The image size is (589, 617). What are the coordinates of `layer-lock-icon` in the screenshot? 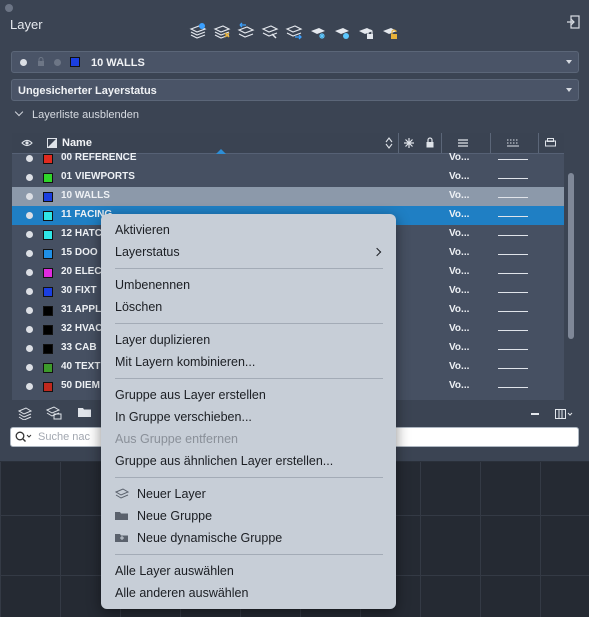 It's located at (366, 31).